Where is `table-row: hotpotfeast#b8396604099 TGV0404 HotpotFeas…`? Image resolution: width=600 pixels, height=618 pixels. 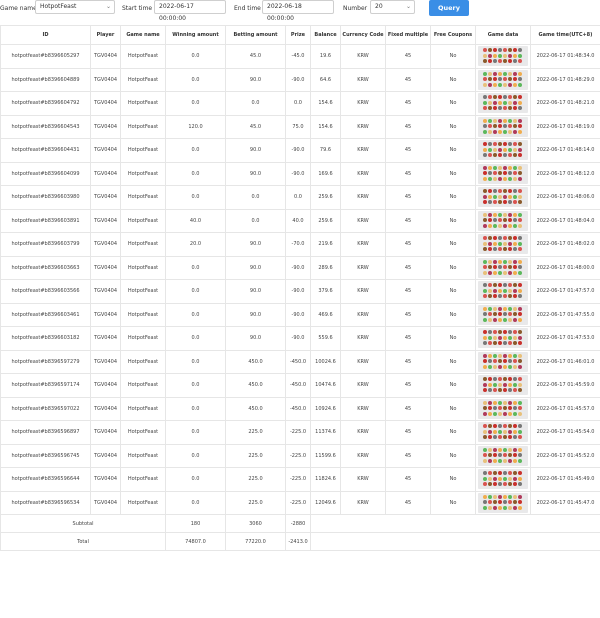
table-row: hotpotfeast#b8396604099 TGV0404 HotpotFeas… is located at coordinates (300, 173).